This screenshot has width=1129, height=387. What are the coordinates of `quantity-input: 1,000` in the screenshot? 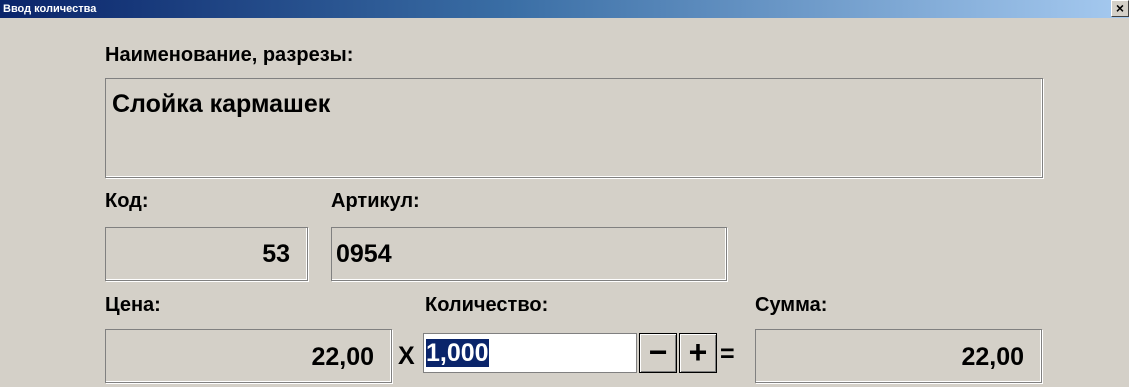 It's located at (530, 353).